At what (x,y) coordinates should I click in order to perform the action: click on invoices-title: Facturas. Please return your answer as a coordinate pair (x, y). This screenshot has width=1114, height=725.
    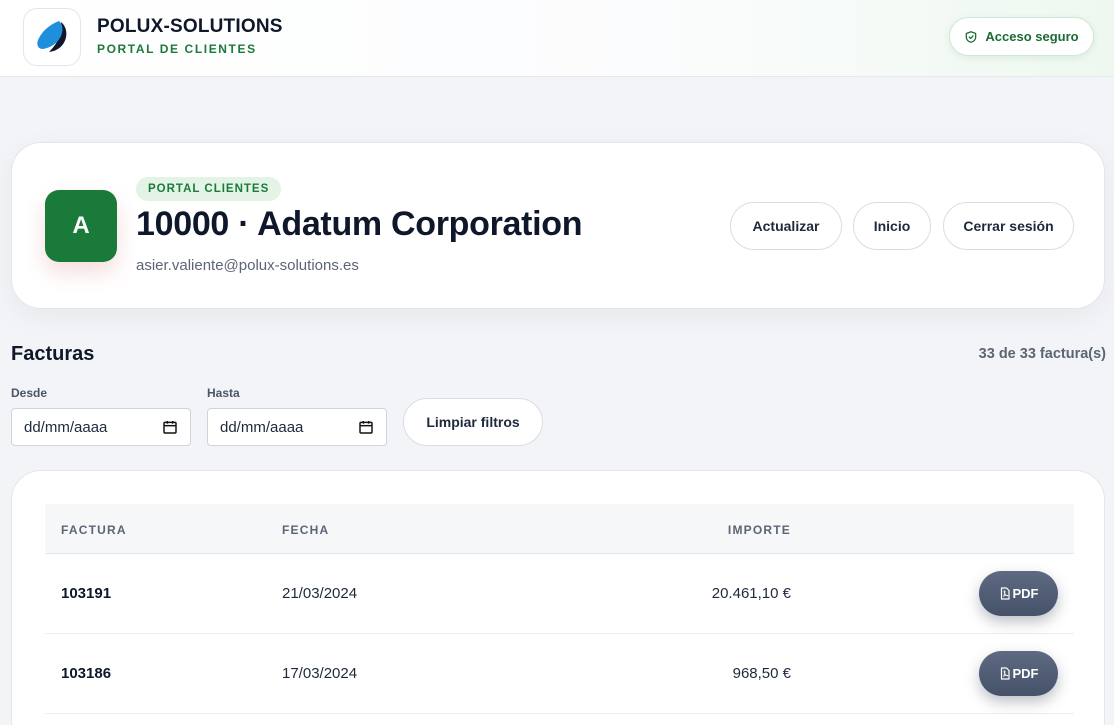
    Looking at the image, I should click on (53, 354).